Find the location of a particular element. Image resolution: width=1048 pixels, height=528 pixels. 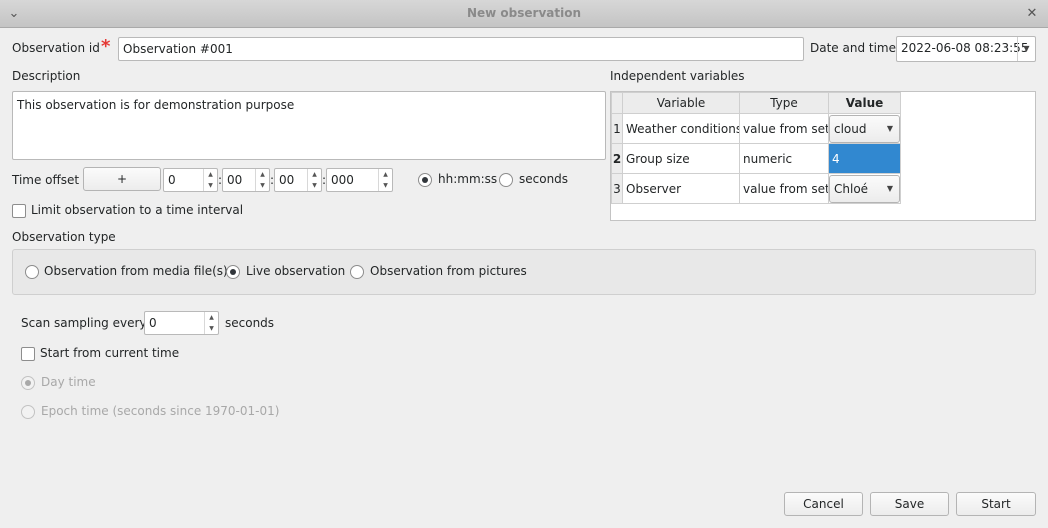

offset-minutes-spinbox: 00 ▲ ▼ is located at coordinates (246, 180).